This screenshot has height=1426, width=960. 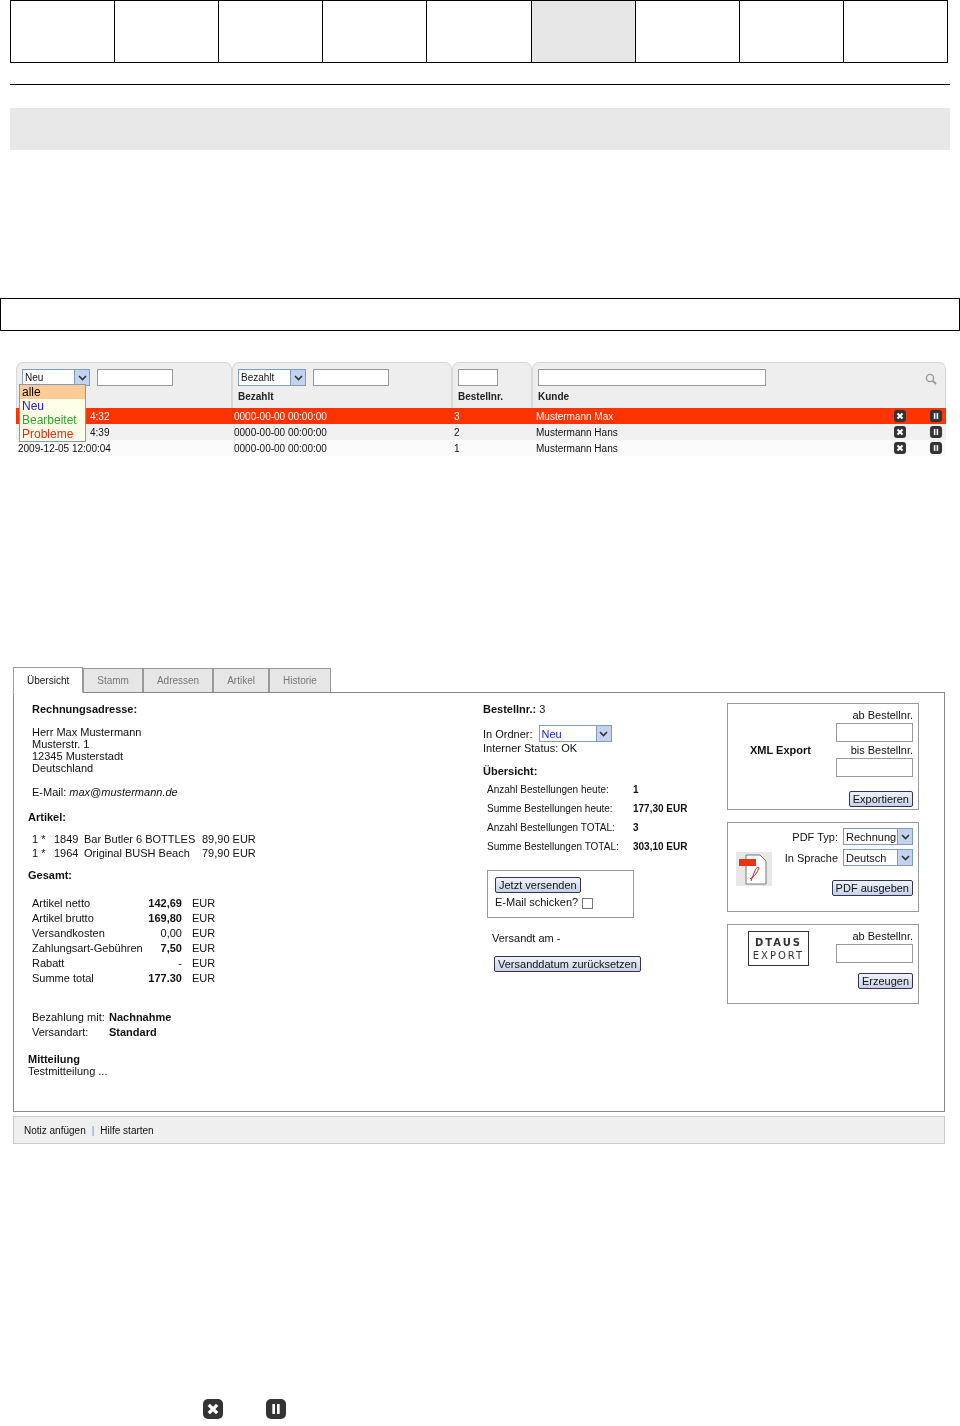 I want to click on address-line: Musterstr. 1, so click(x=61, y=744).